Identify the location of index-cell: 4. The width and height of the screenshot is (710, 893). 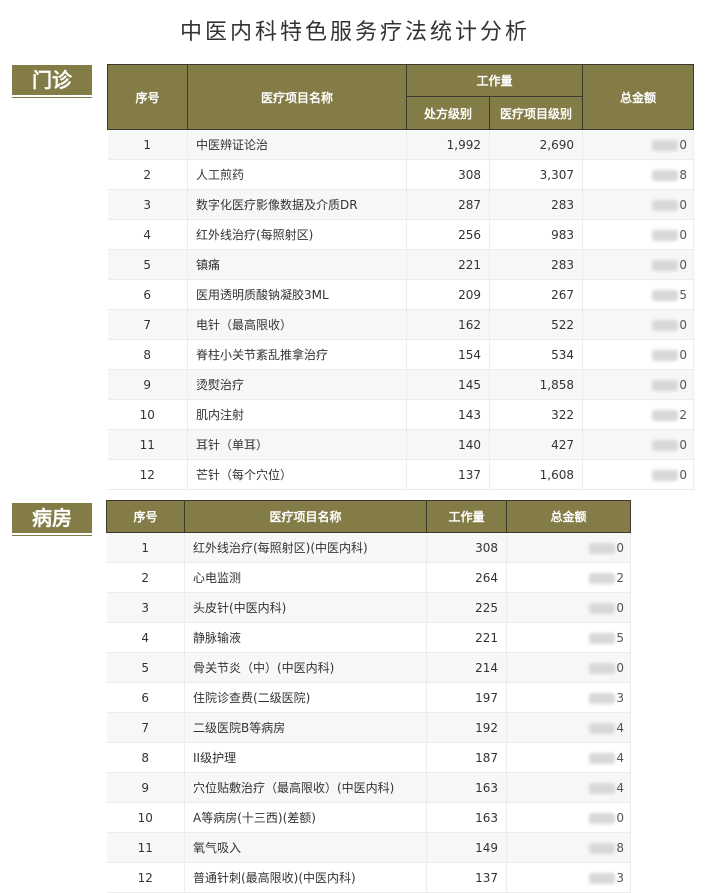
(147, 234).